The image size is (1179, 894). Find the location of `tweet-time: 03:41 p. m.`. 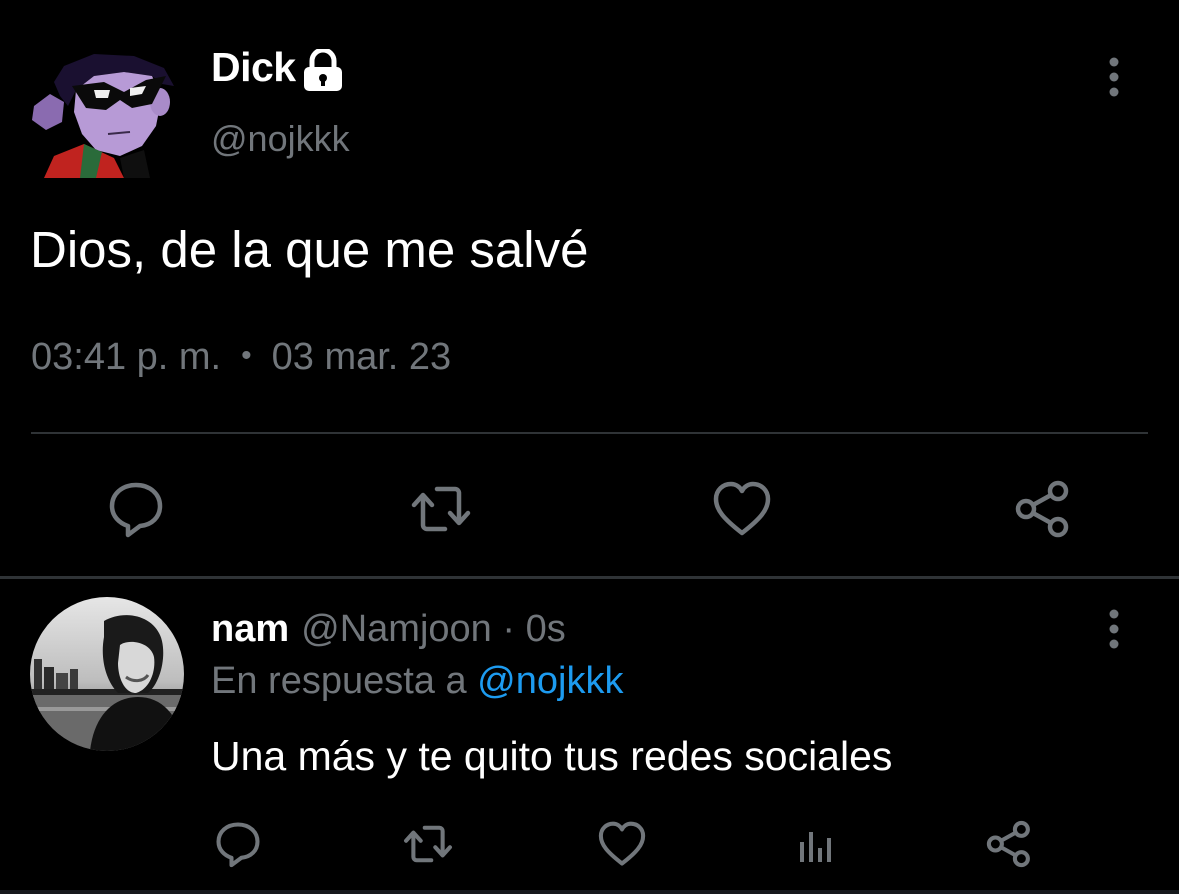

tweet-time: 03:41 p. m. is located at coordinates (126, 357).